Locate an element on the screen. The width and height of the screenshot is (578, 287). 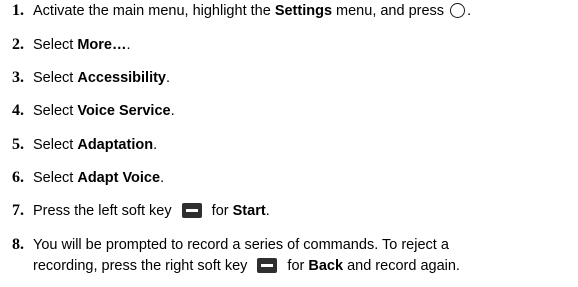
left-soft-key-icon is located at coordinates (191, 210).